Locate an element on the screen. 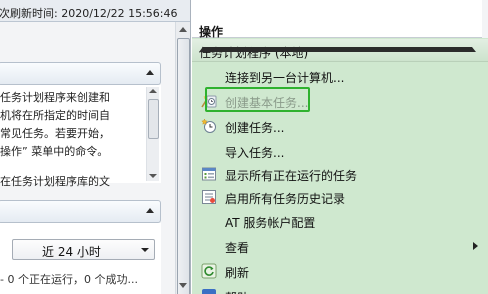 The width and height of the screenshot is (488, 294). overview-line is located at coordinates (71, 167).